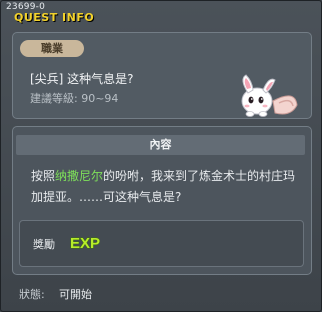 The image size is (322, 312). What do you see at coordinates (85, 243) in the screenshot?
I see `exp-text: EXP` at bounding box center [85, 243].